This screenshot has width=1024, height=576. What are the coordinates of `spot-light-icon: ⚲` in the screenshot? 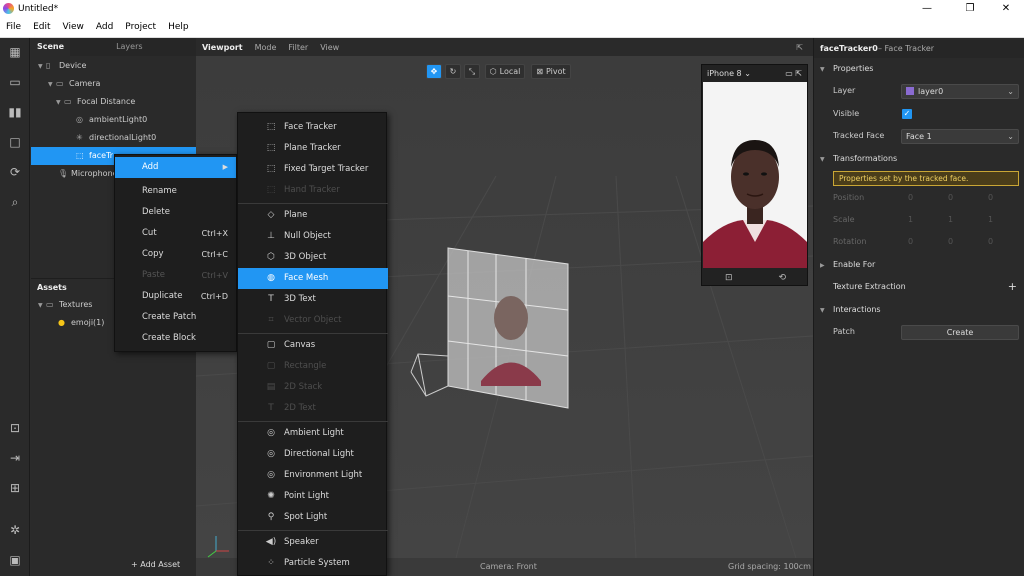 It's located at (271, 517).